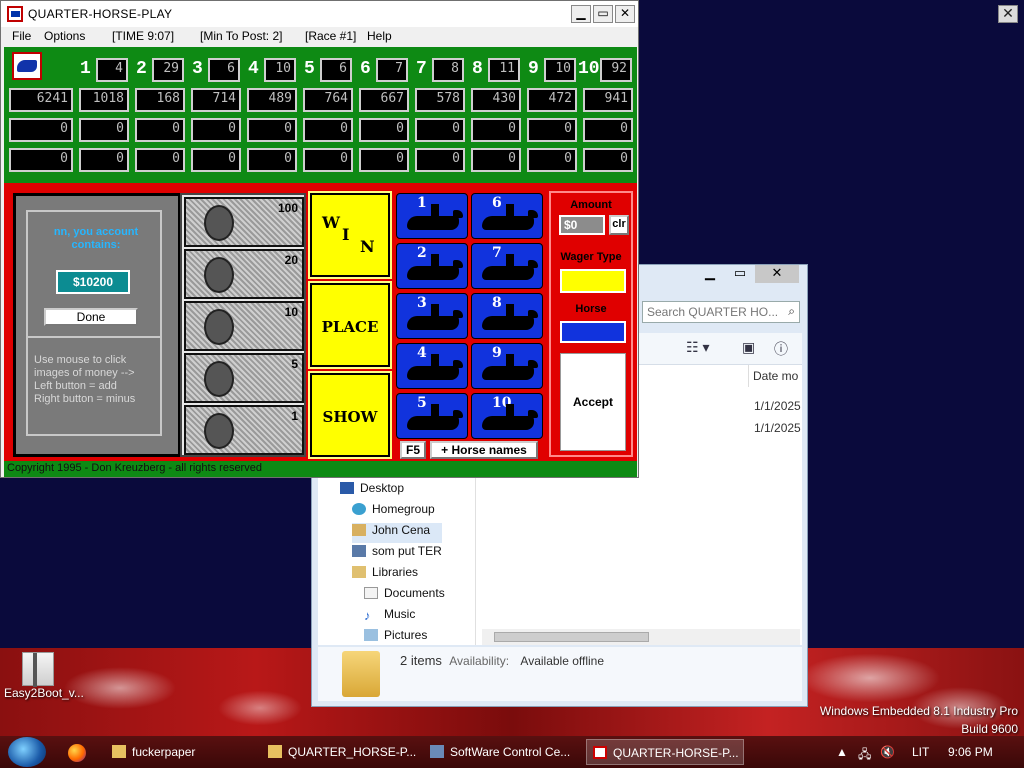 The image size is (1024, 768). Describe the element at coordinates (593, 332) in the screenshot. I see `horse-field` at that location.